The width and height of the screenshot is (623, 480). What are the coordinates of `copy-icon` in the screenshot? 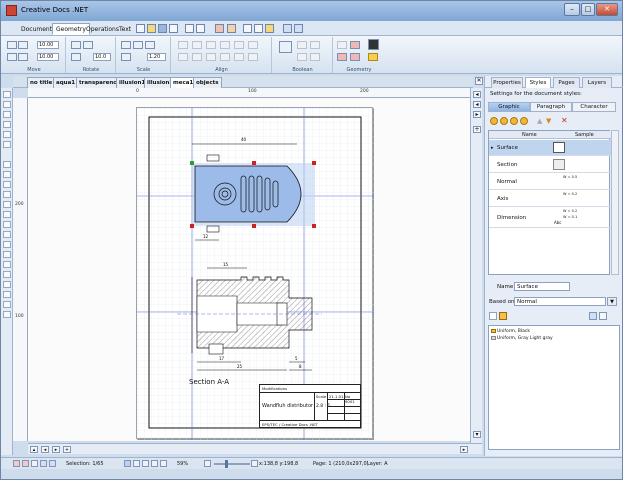 It's located at (247, 28).